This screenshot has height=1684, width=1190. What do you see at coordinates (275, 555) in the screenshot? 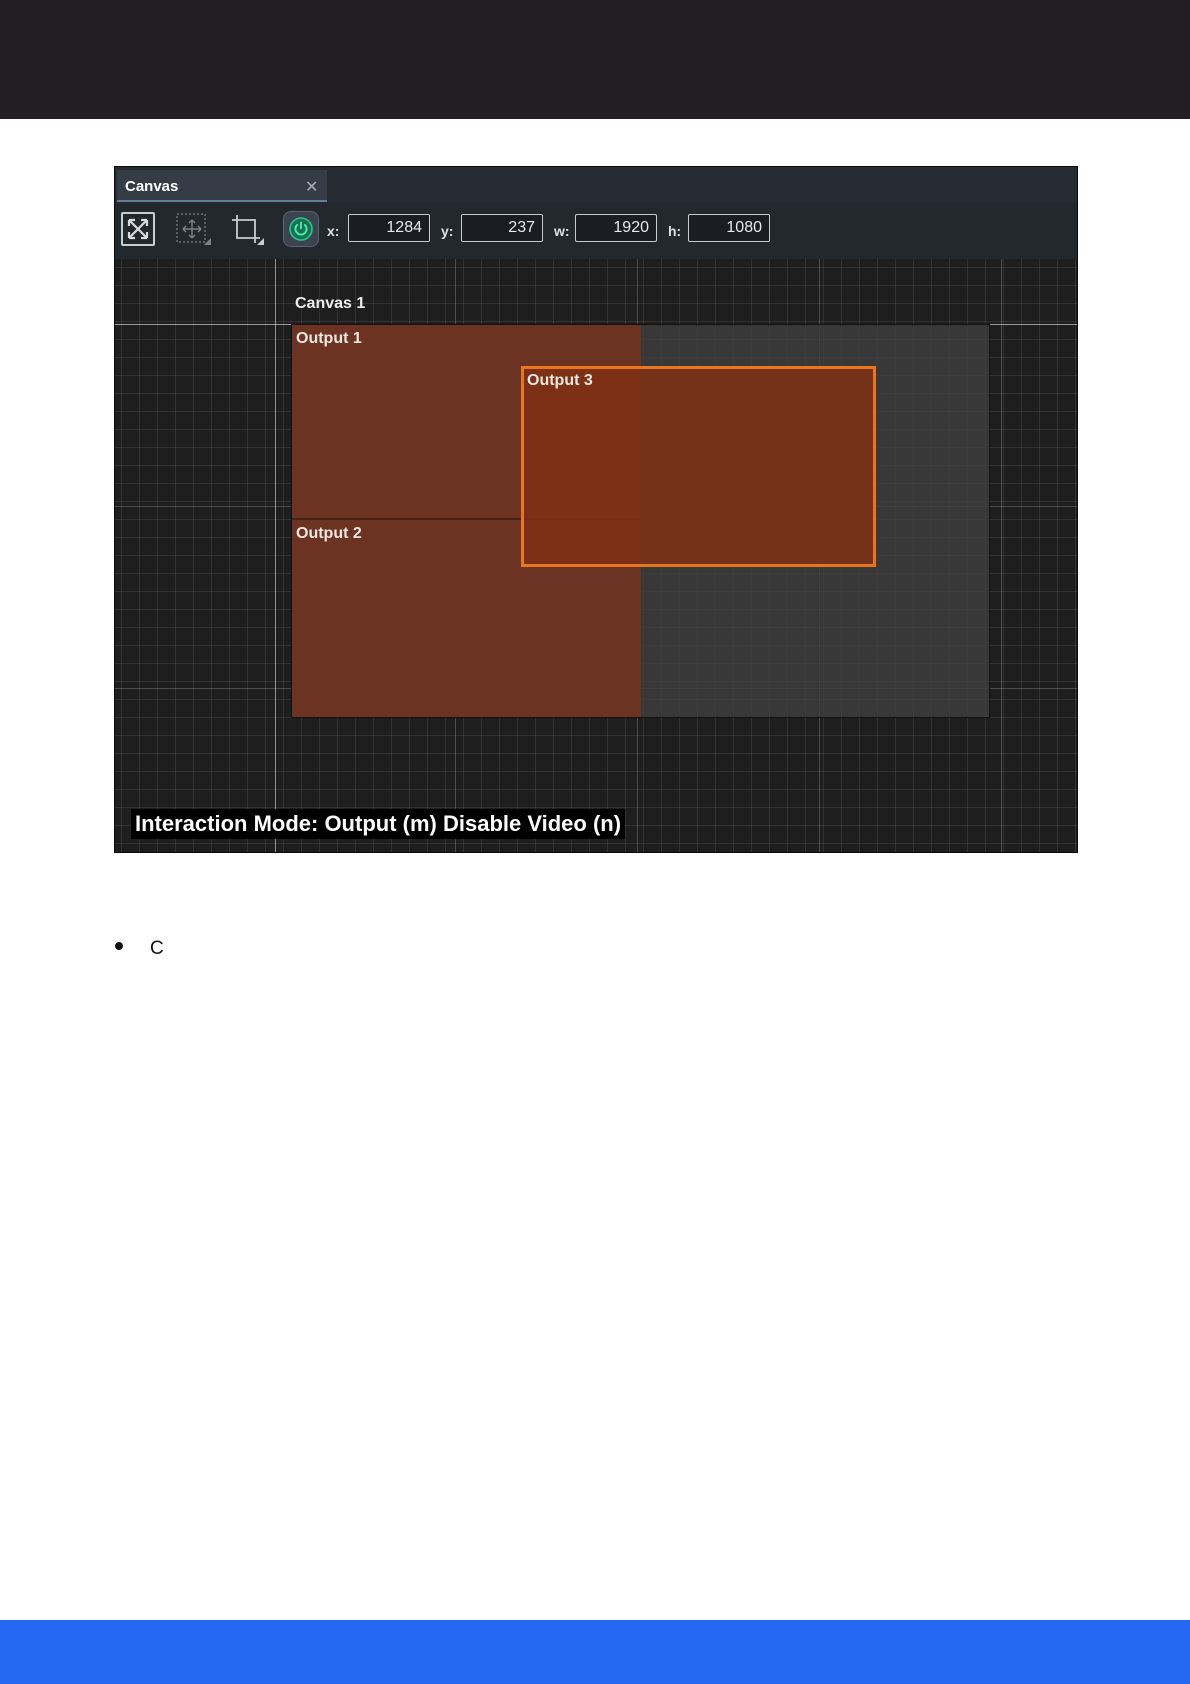
I see `canvas-origin-axis-vertical` at bounding box center [275, 555].